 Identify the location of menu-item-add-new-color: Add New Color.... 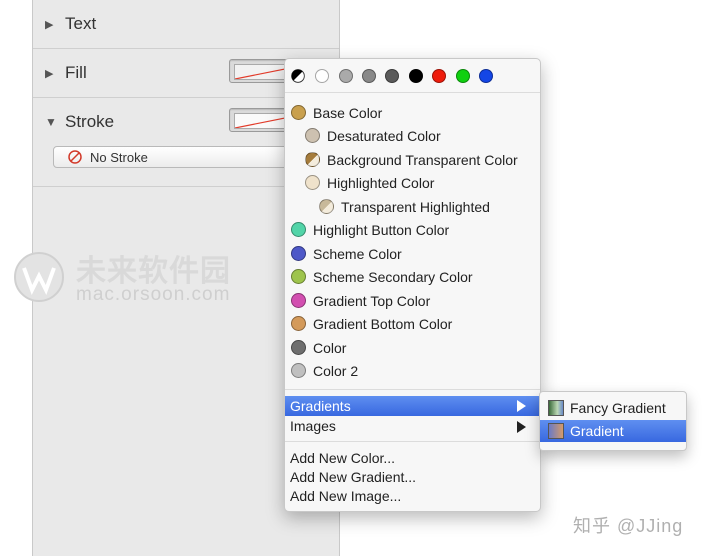
(412, 458).